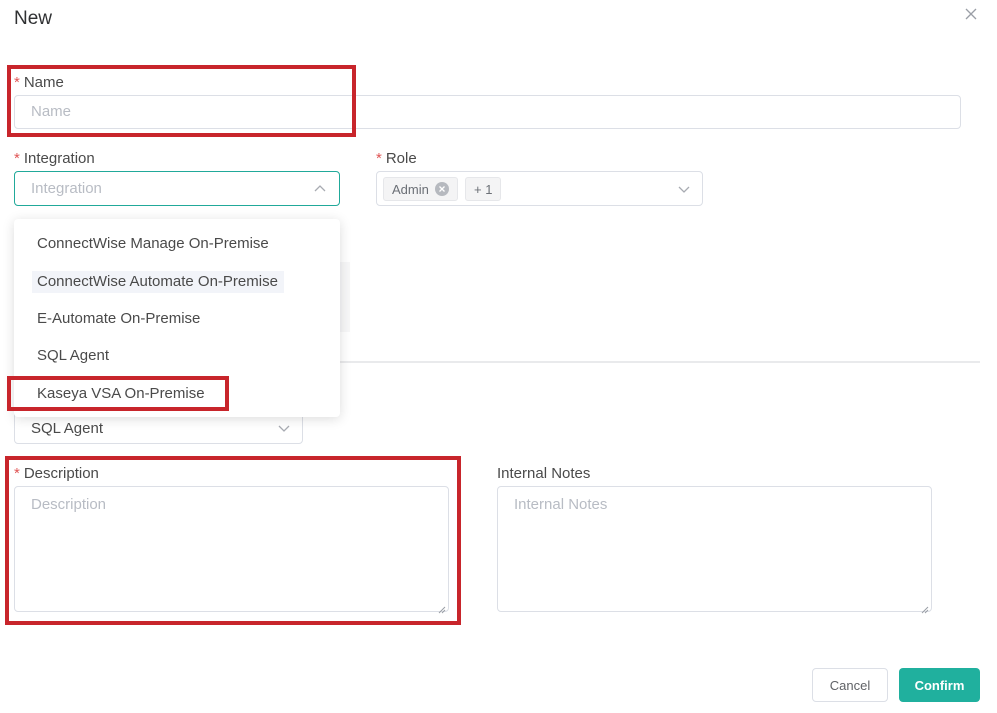 This screenshot has height=713, width=997. I want to click on close-icon, so click(971, 14).